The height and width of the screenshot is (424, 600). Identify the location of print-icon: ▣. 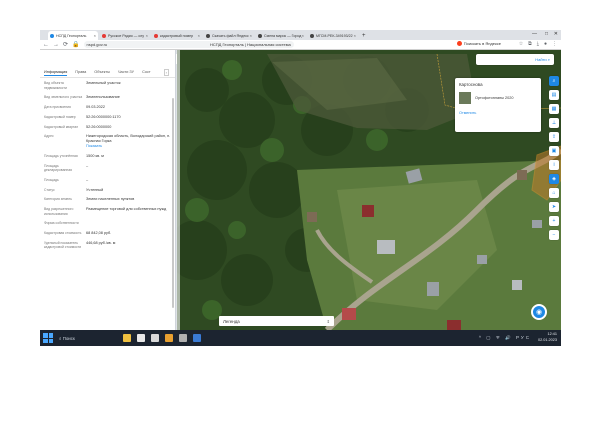
(554, 151).